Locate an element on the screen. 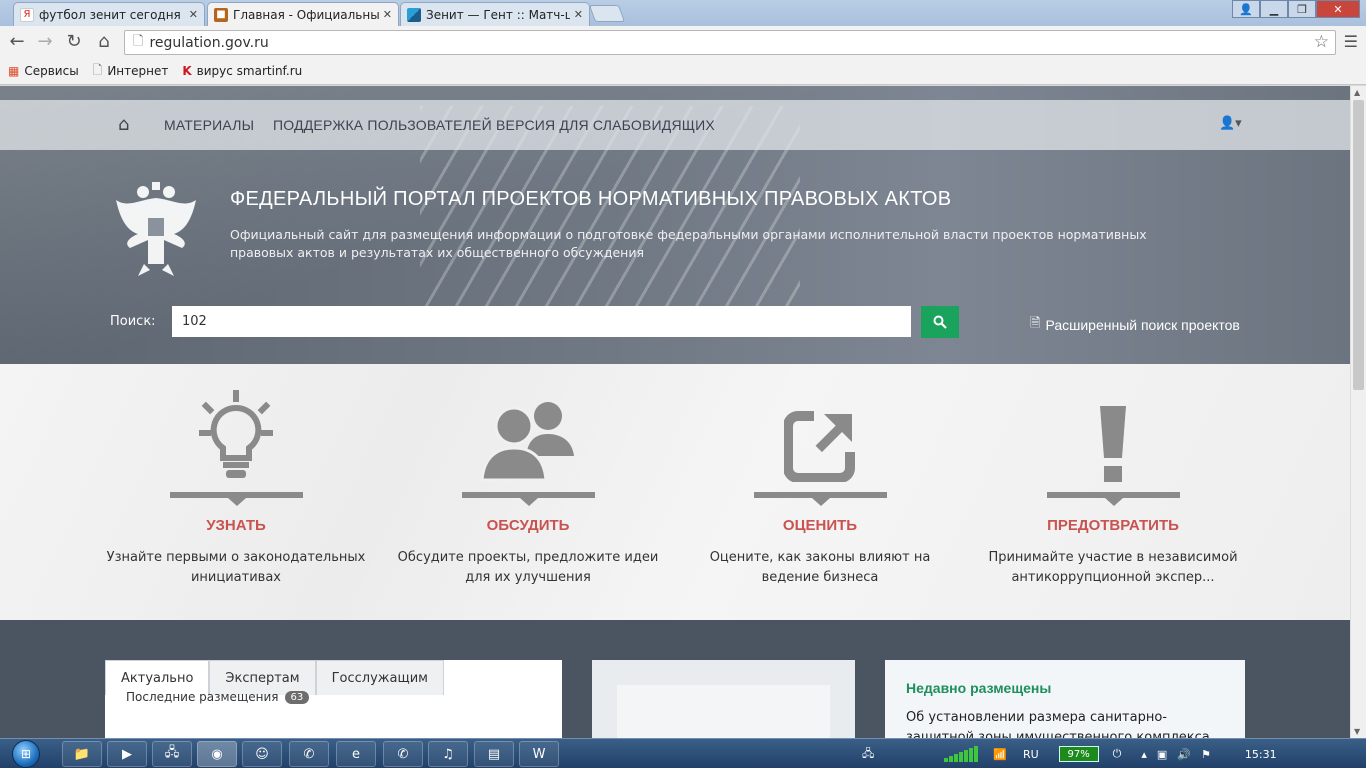 This screenshot has width=1366, height=768. signal-strength-icon is located at coordinates (961, 754).